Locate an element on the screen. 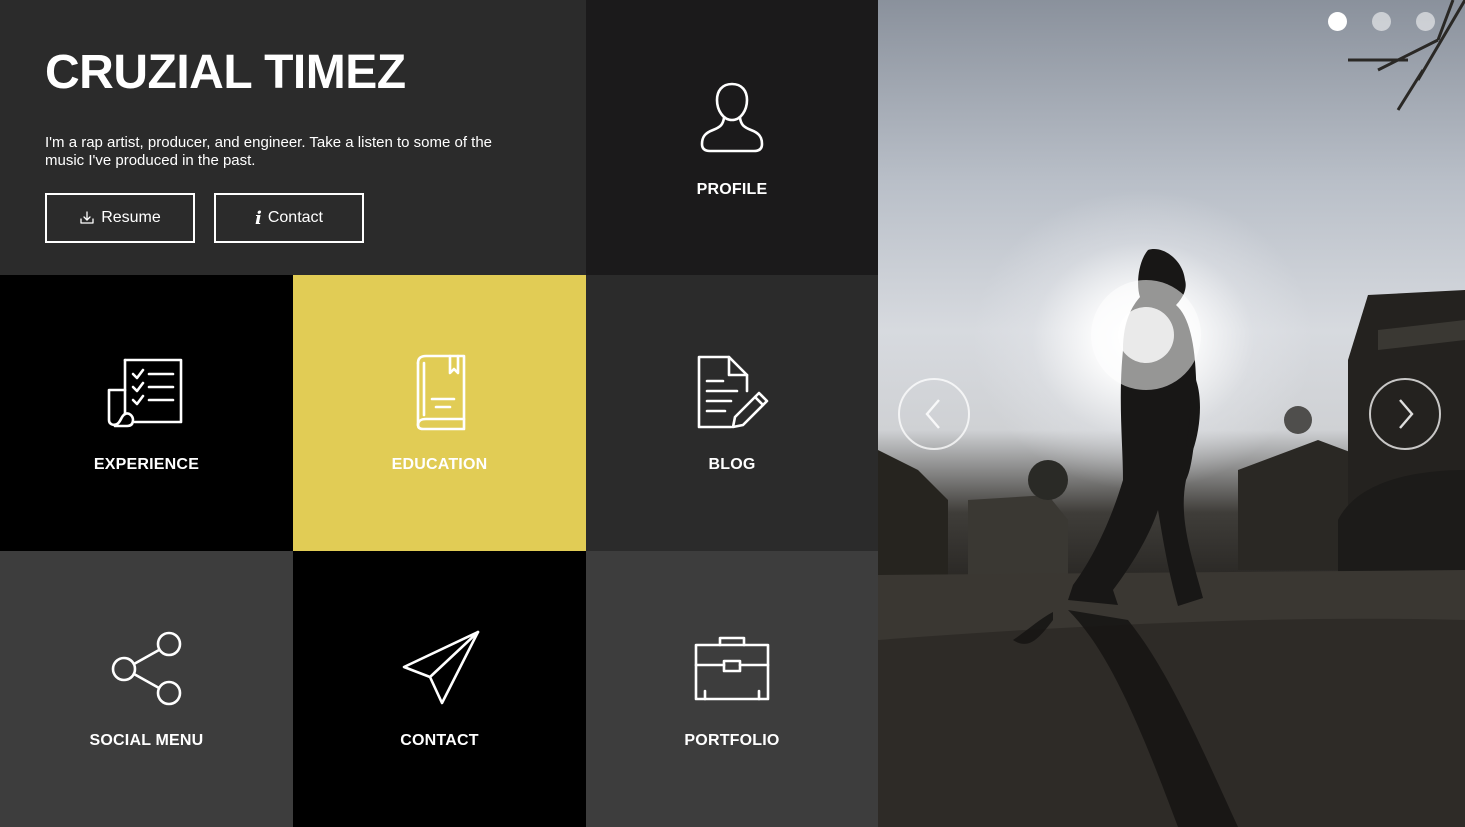  tile-education: EDUCATION is located at coordinates (439, 413).